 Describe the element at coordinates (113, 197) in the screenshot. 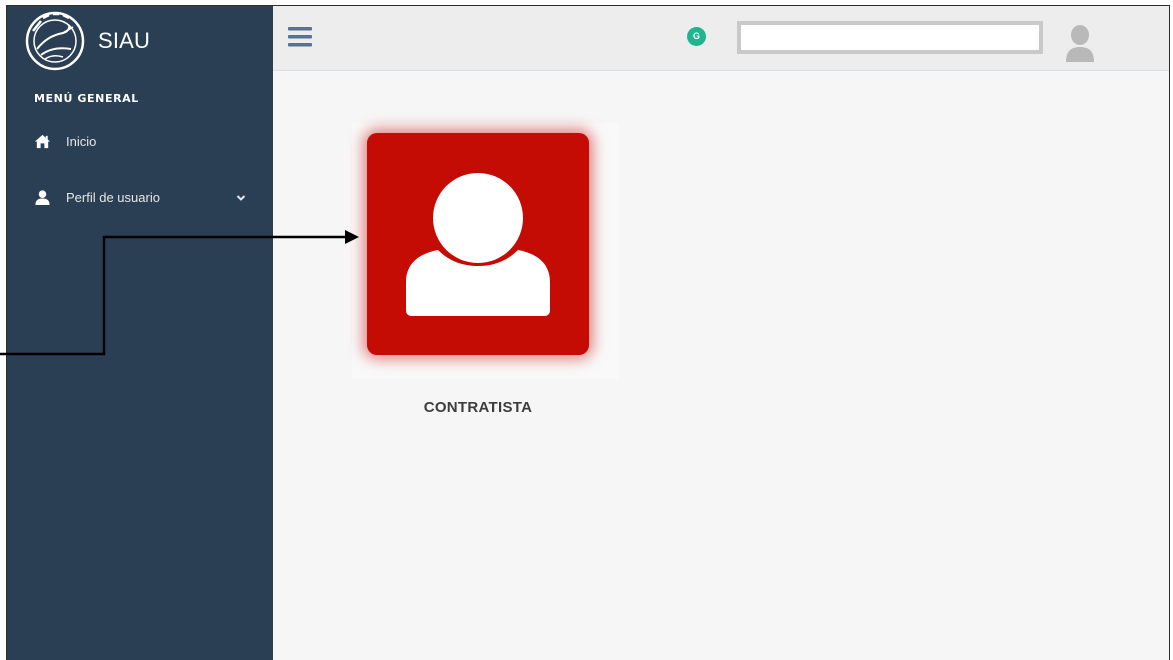

I see `sidebar-item-label: Perfil de usuario` at that location.